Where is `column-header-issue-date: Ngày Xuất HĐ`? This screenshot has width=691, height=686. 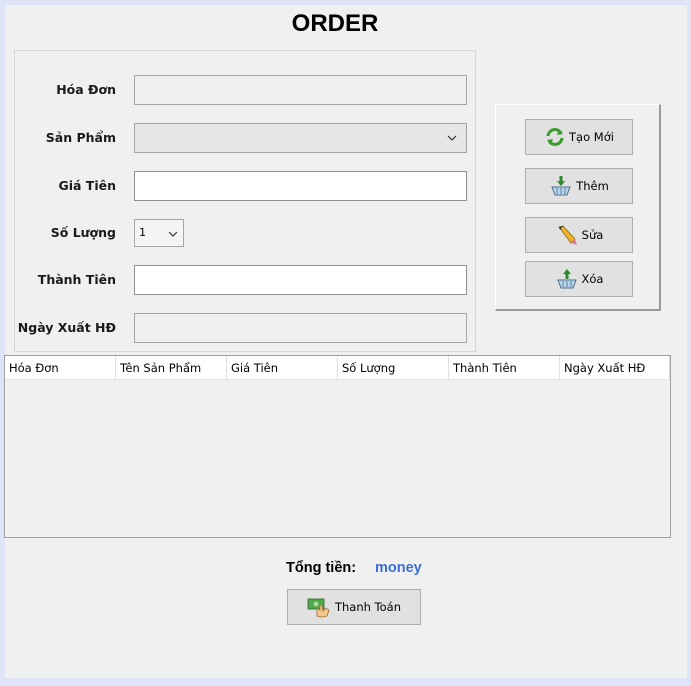
column-header-issue-date: Ngày Xuất HĐ is located at coordinates (615, 368).